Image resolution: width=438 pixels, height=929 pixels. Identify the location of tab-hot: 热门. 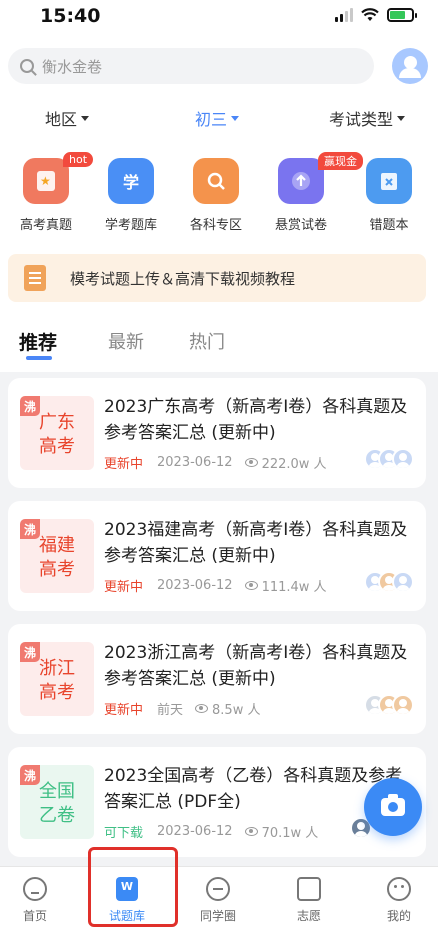
(207, 341).